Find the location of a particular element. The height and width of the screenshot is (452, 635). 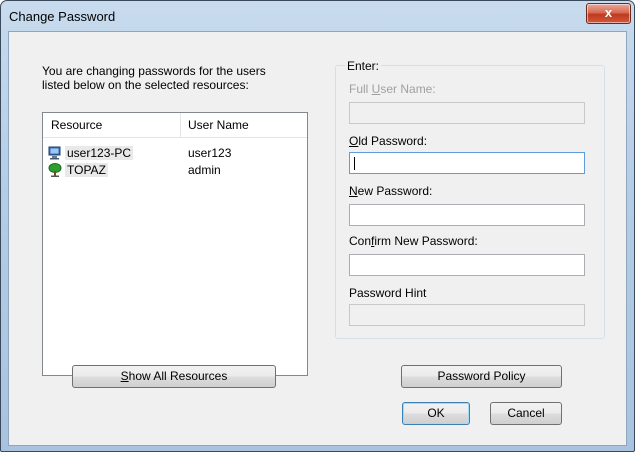

close-button: x is located at coordinates (608, 13).